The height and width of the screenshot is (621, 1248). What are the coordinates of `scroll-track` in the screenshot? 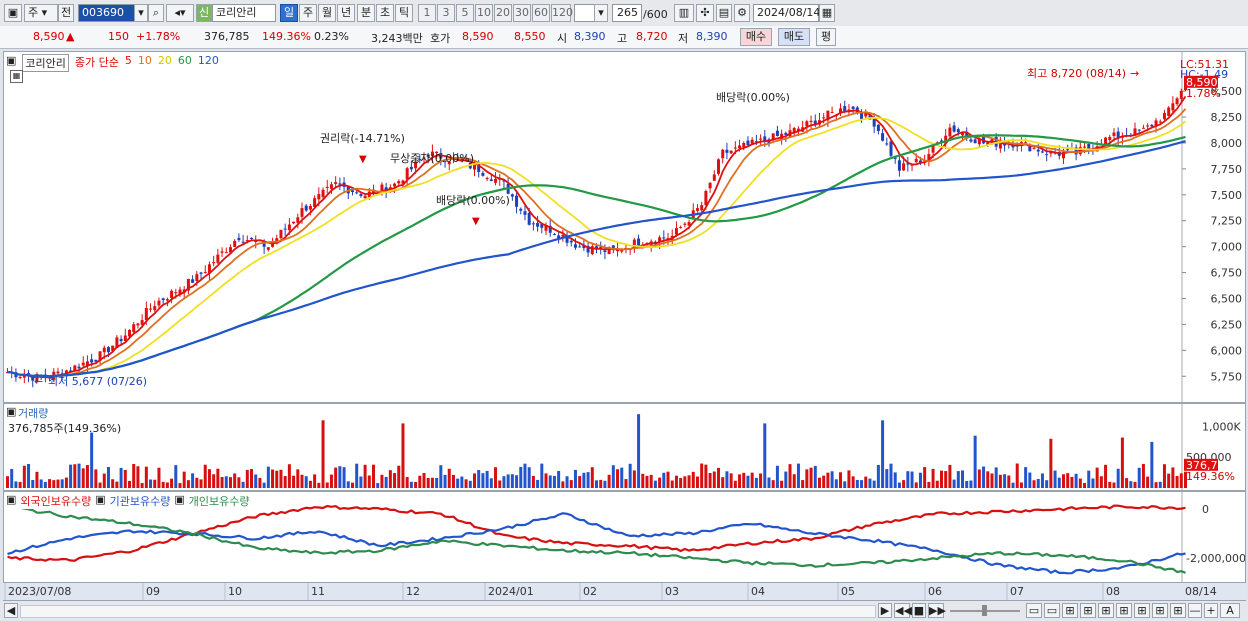 It's located at (448, 611).